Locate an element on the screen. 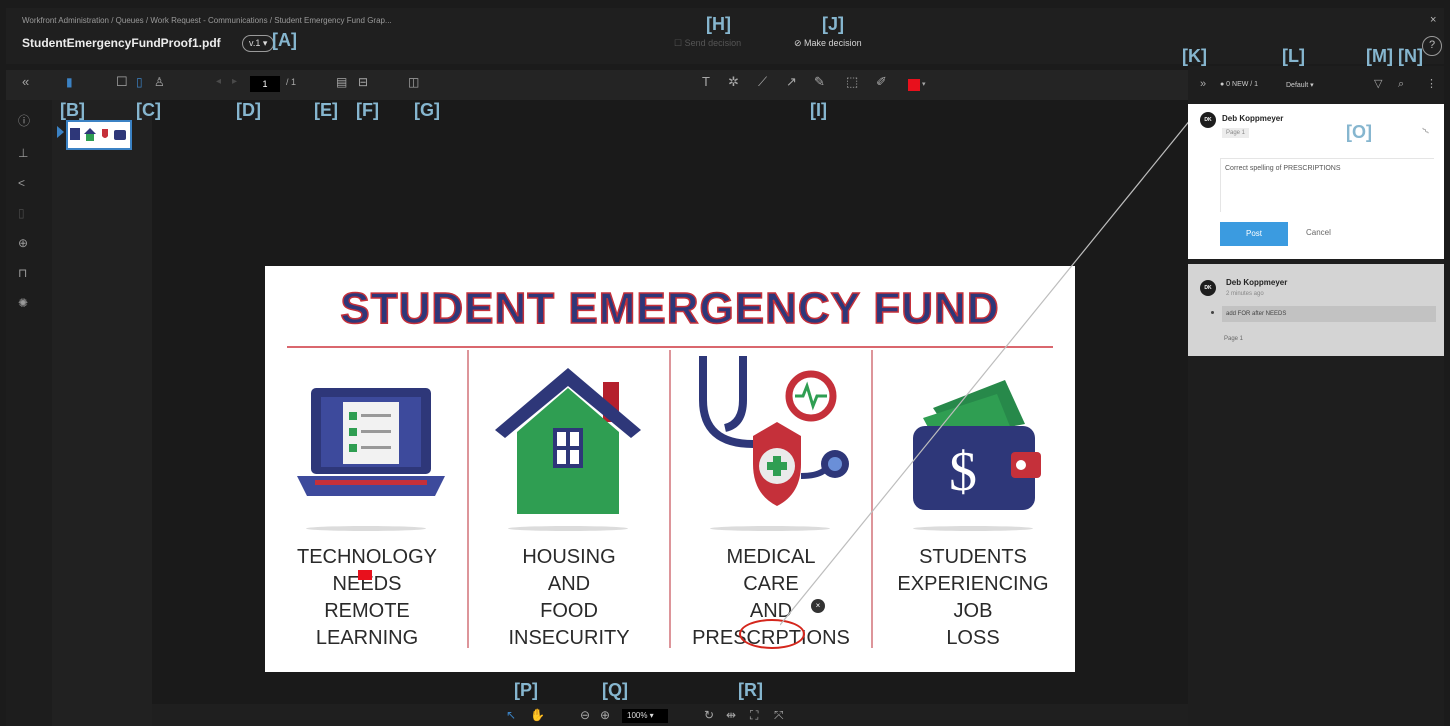  callout-label: [I] is located at coordinates (818, 110).